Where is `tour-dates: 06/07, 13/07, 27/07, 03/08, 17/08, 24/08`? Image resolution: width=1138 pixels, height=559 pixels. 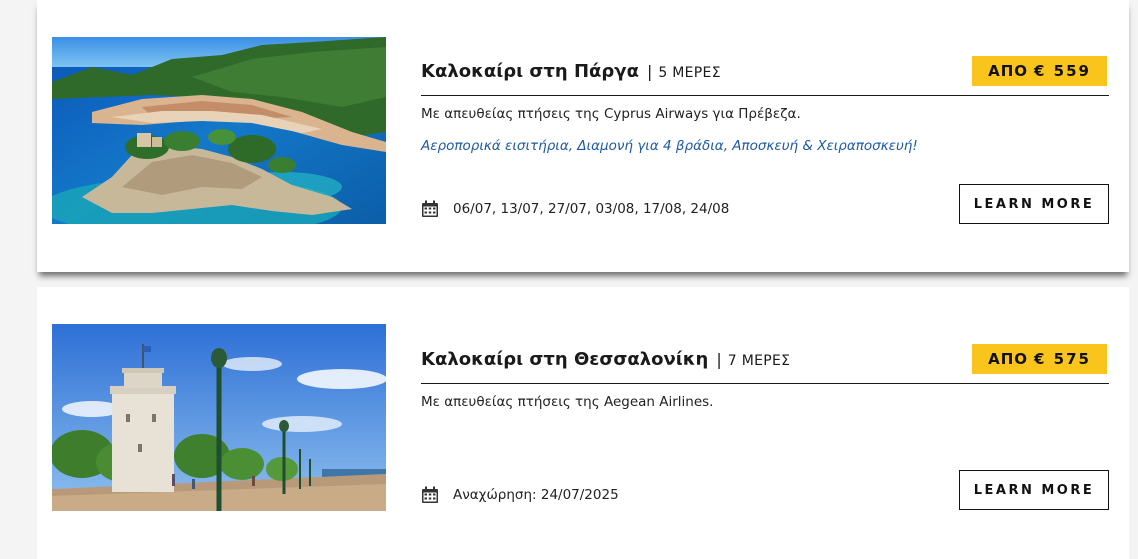 tour-dates: 06/07, 13/07, 27/07, 03/08, 17/08, 24/08 is located at coordinates (575, 209).